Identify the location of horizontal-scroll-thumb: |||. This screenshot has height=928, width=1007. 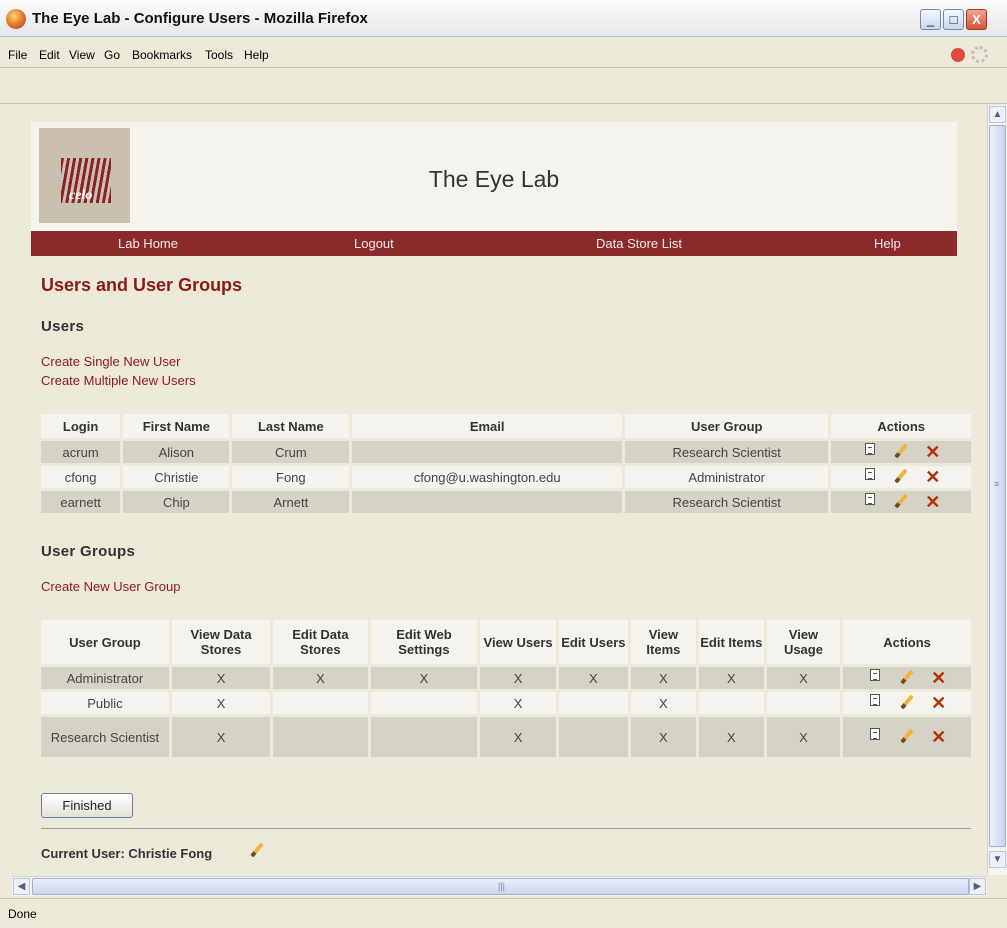
(500, 886).